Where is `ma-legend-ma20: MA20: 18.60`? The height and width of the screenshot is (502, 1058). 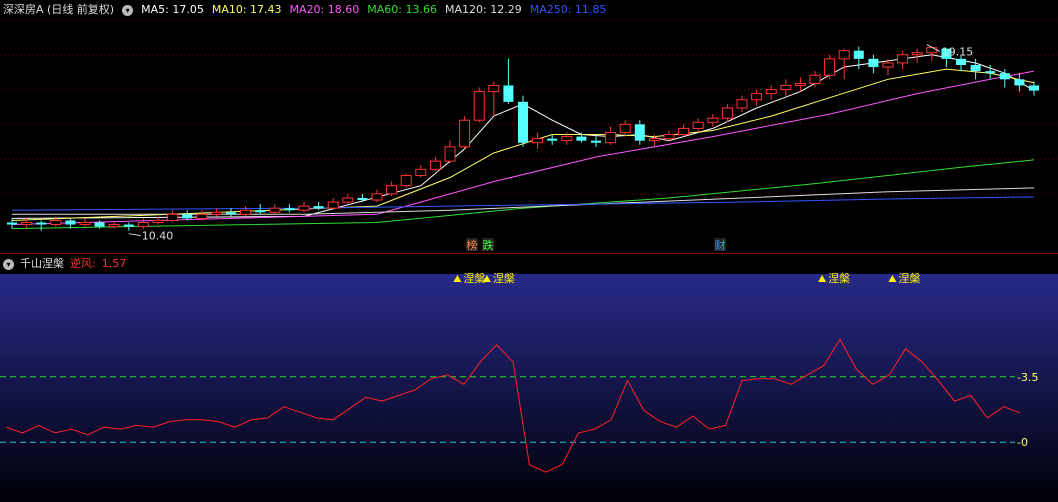
ma-legend-ma20: MA20: 18.60 is located at coordinates (325, 10).